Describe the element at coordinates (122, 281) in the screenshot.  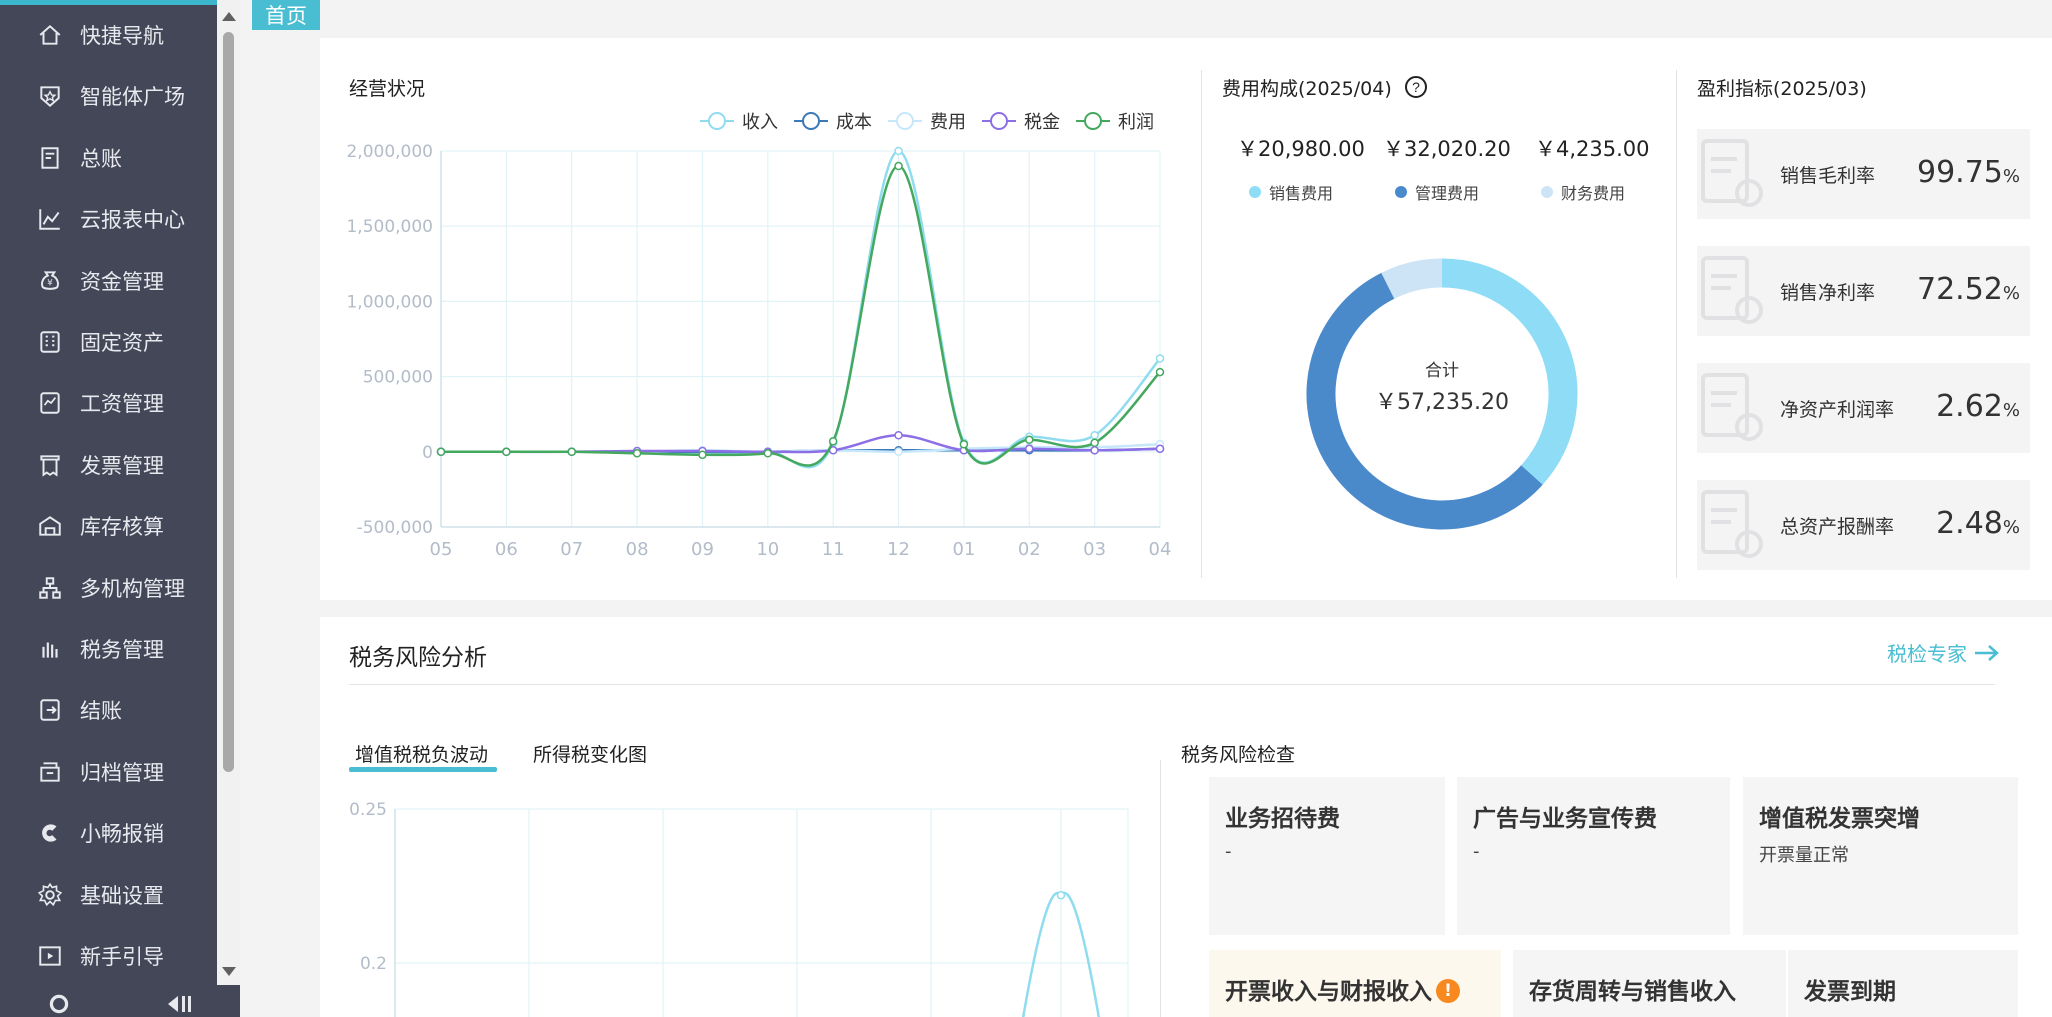
I see `sidebar-item-label: 资金管理` at that location.